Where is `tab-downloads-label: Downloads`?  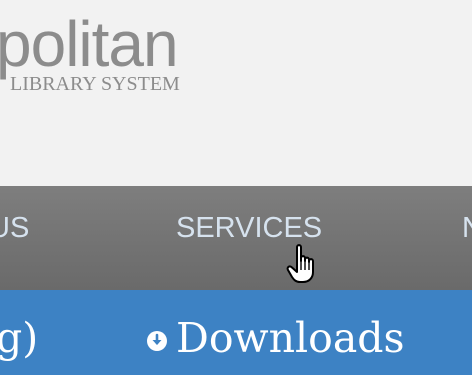 tab-downloads-label: Downloads is located at coordinates (290, 338).